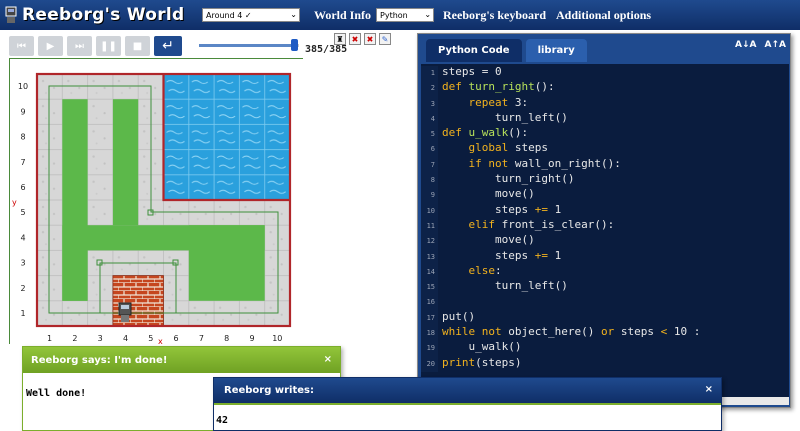 The width and height of the screenshot is (800, 431). Describe the element at coordinates (294, 45) in the screenshot. I see `slider-thumb` at that location.